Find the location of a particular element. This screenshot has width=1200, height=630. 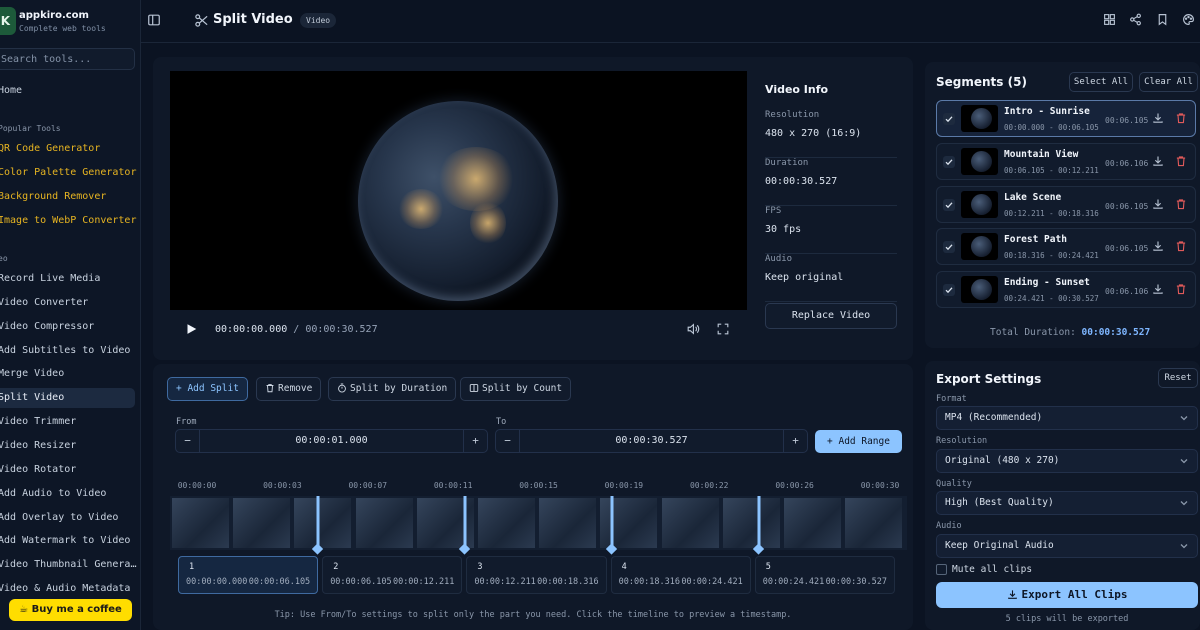

to-decrement-button: − is located at coordinates (508, 441).